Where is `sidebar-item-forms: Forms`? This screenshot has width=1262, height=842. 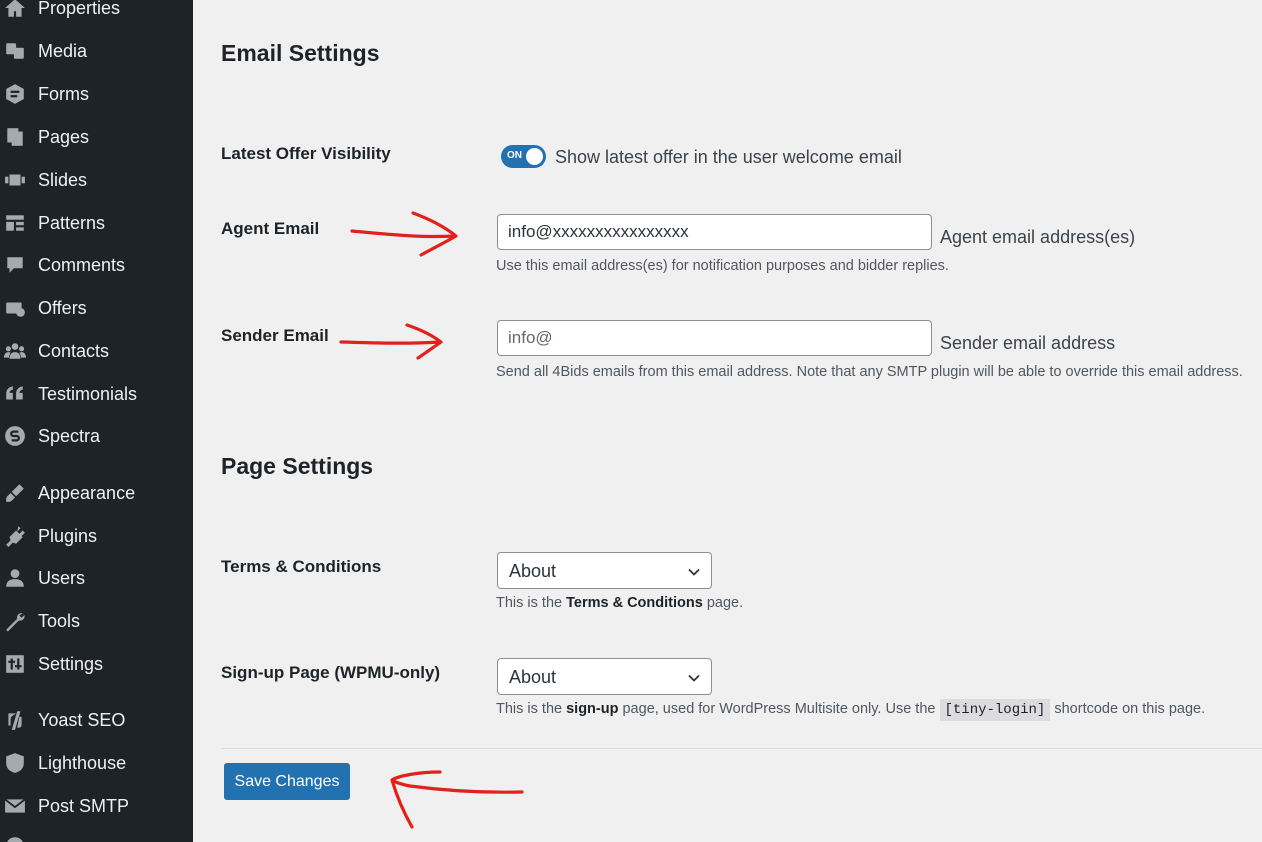
sidebar-item-forms: Forms is located at coordinates (96, 94).